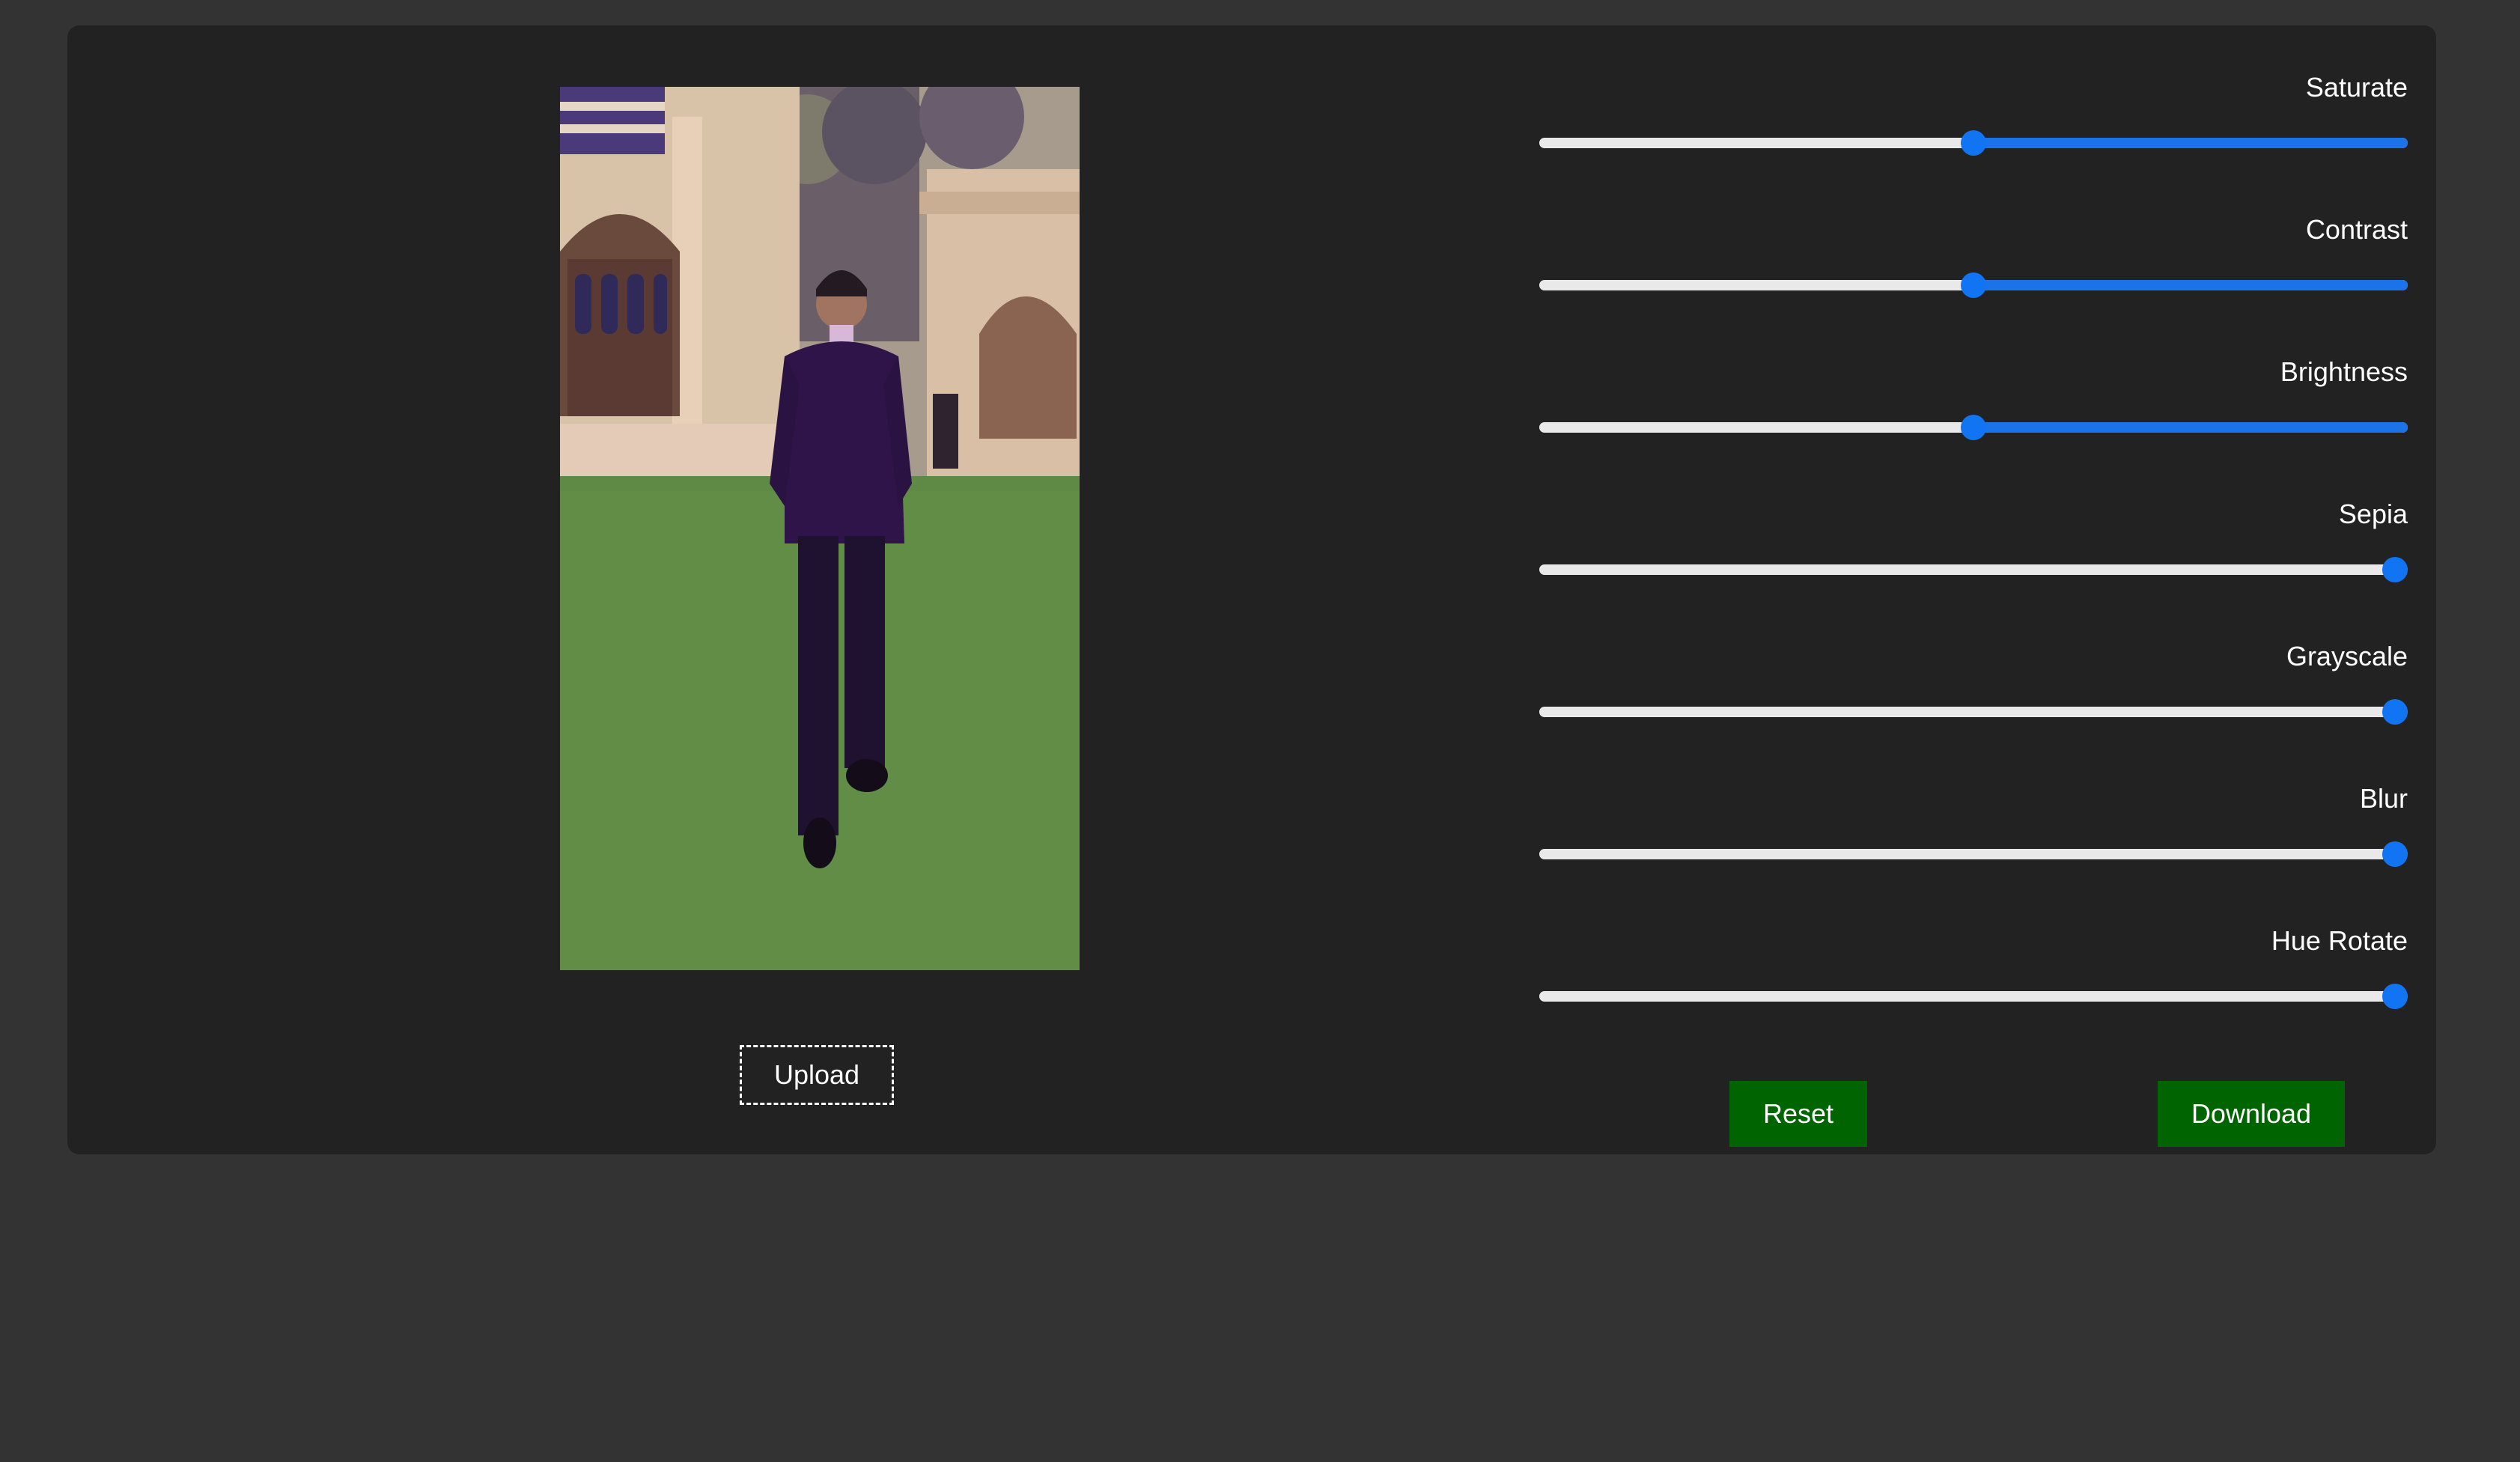 The width and height of the screenshot is (2520, 1462). I want to click on filter-label-grayscale: Grayscale, so click(2347, 656).